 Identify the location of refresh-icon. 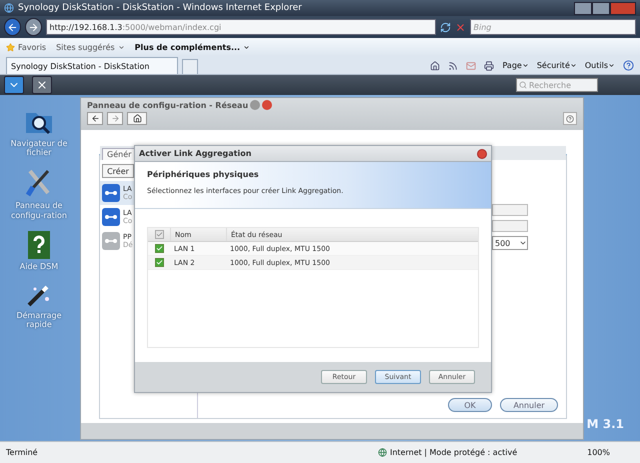
(445, 27).